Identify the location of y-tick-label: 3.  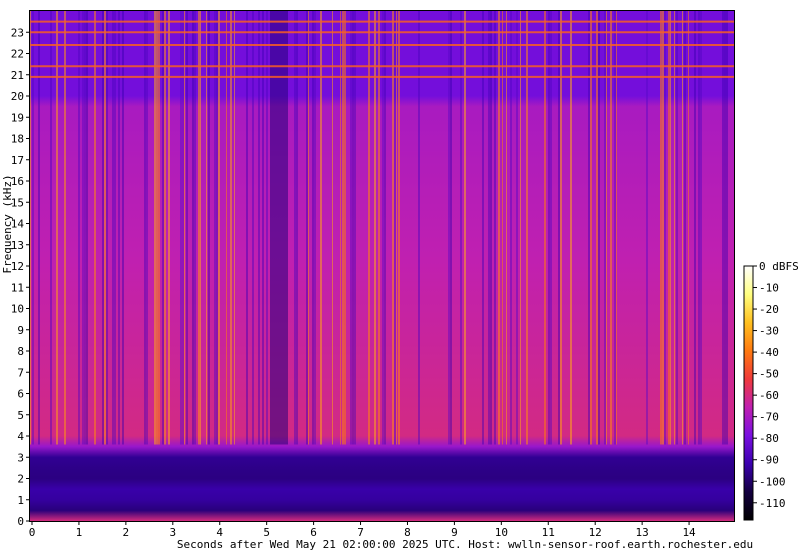
(20, 457).